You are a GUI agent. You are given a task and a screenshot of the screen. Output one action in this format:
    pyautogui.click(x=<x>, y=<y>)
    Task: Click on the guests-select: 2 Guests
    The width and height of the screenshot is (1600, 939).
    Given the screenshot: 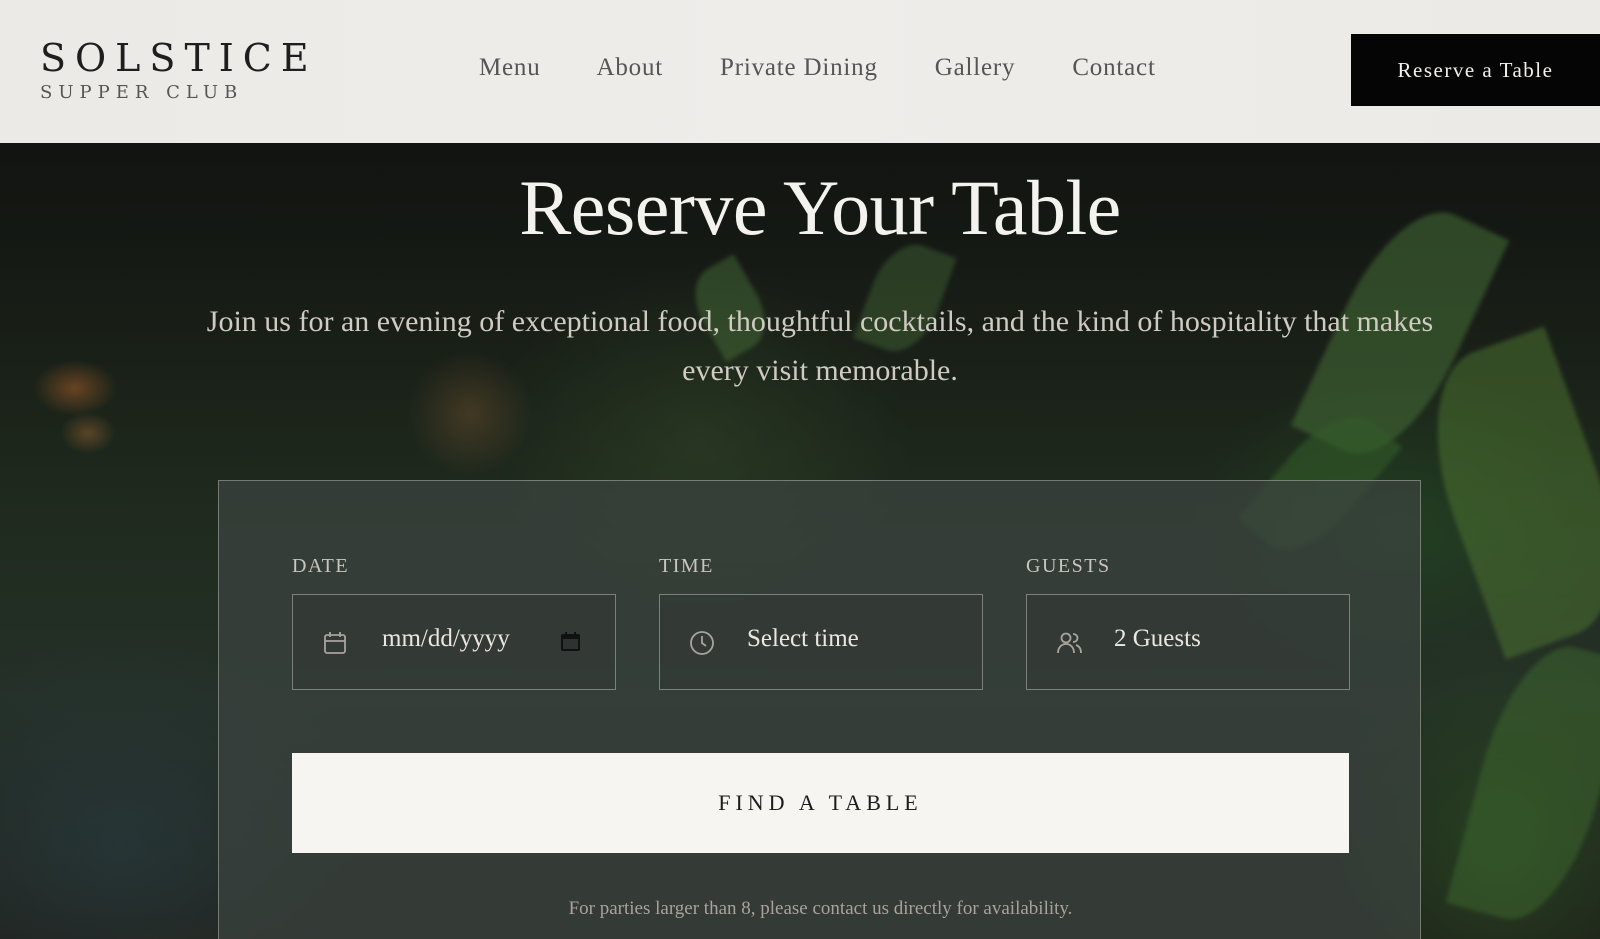 What is the action you would take?
    pyautogui.click(x=1188, y=642)
    